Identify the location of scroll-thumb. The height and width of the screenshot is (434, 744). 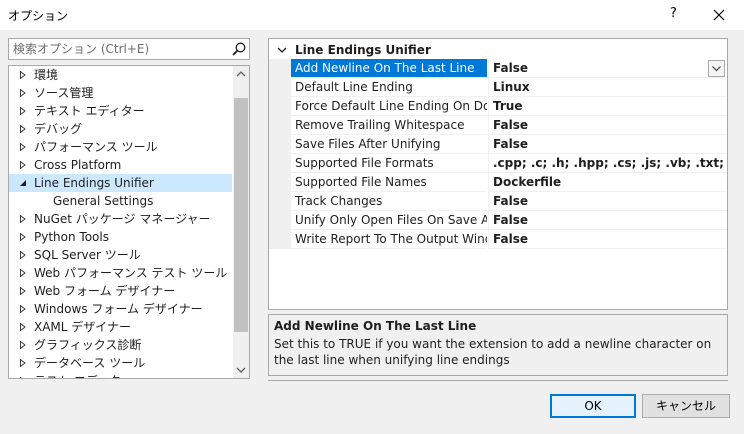
(241, 215).